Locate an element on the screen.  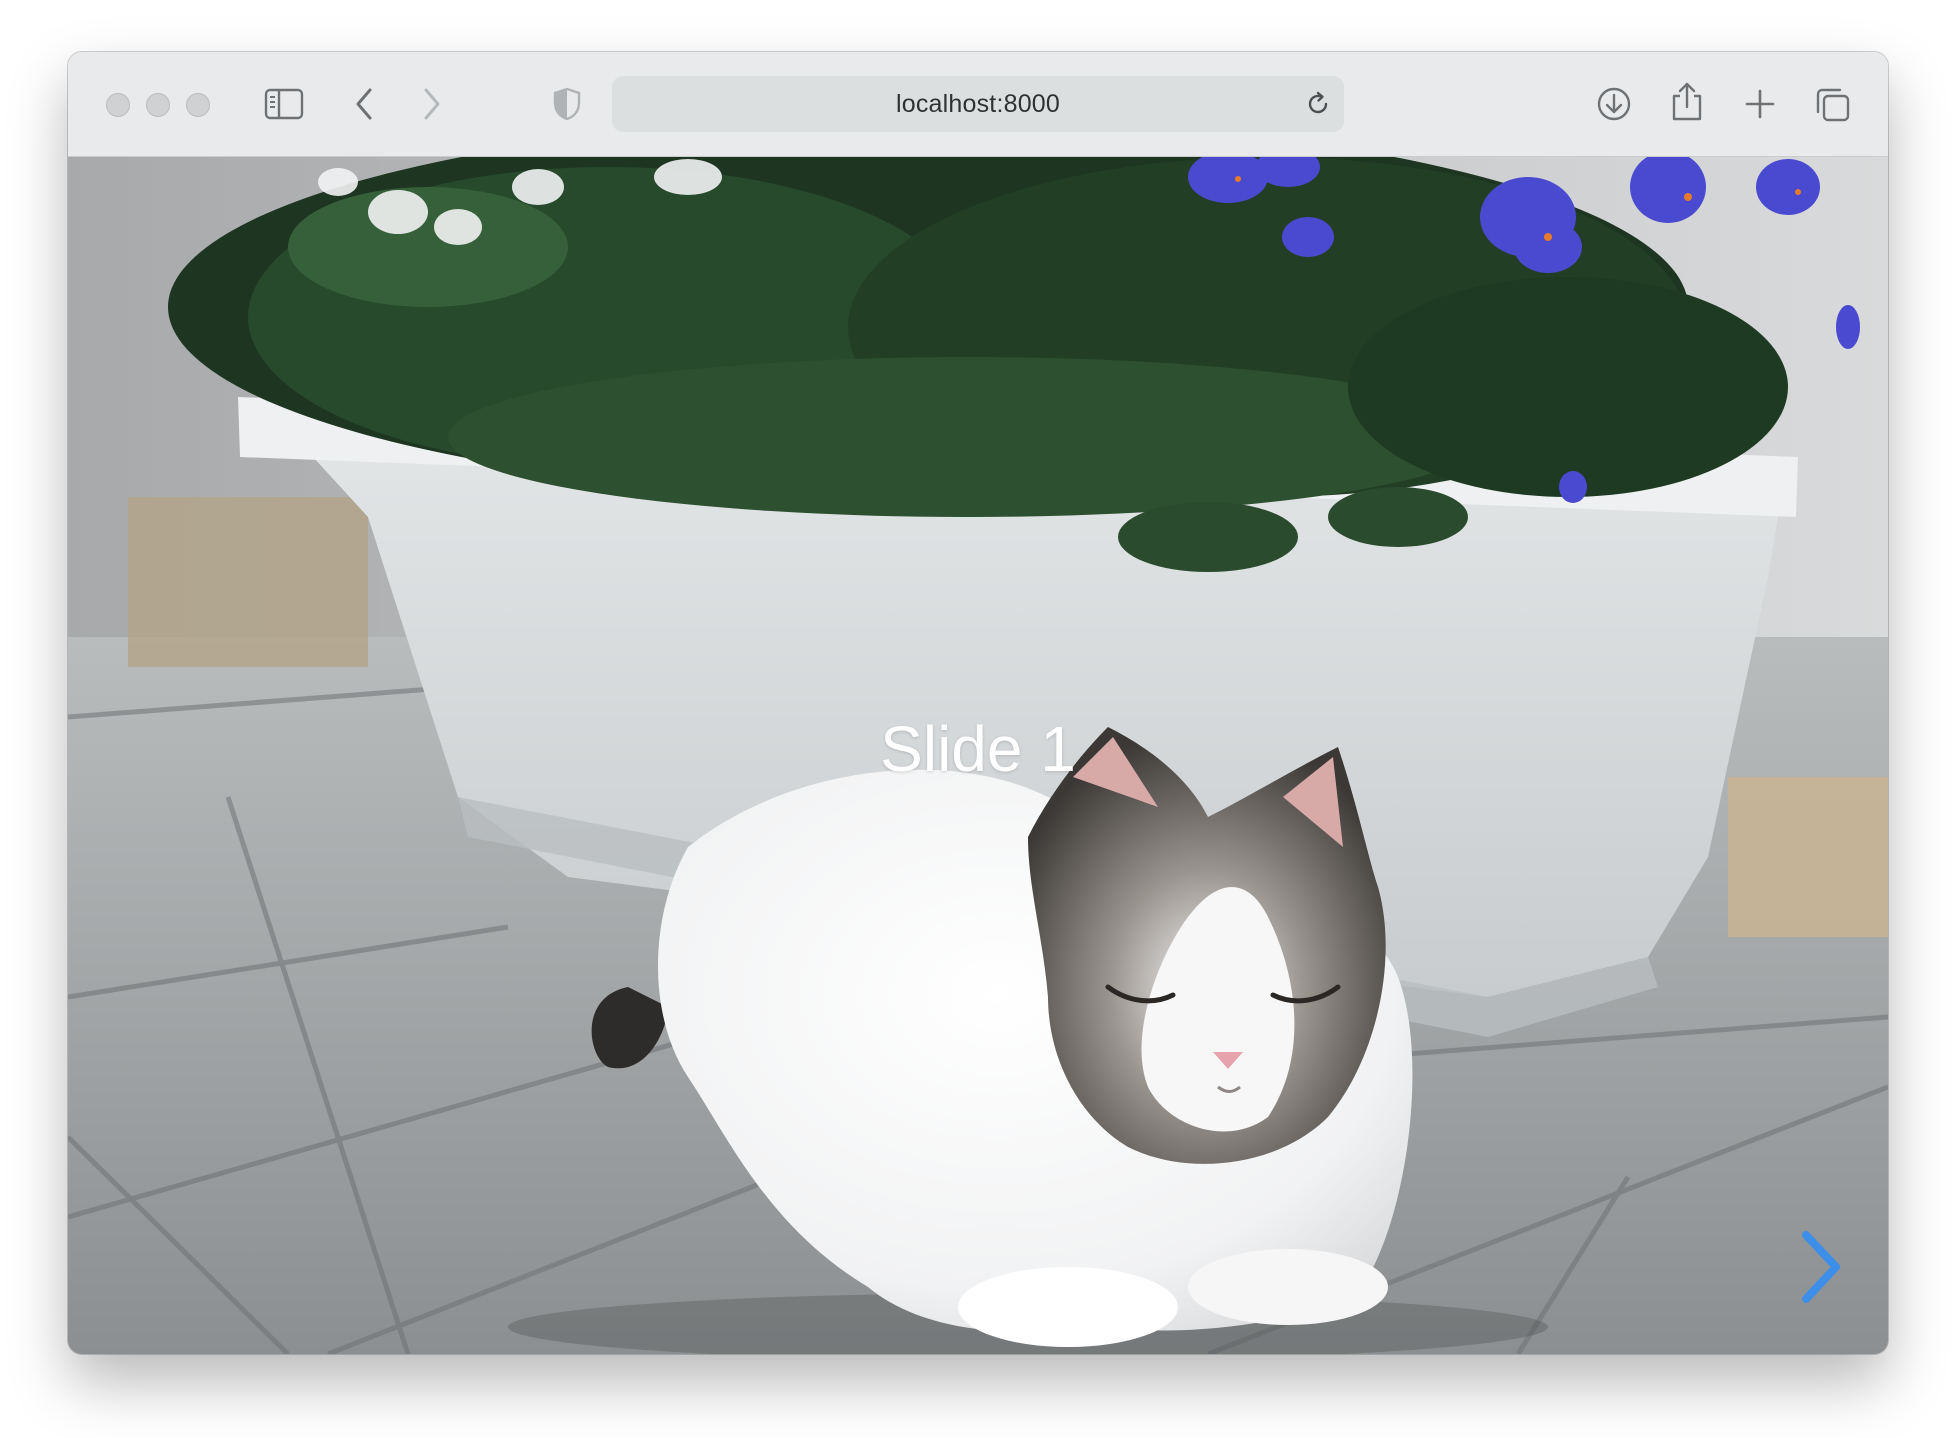
browser-toolbar: localhost:8000 is located at coordinates (978, 104).